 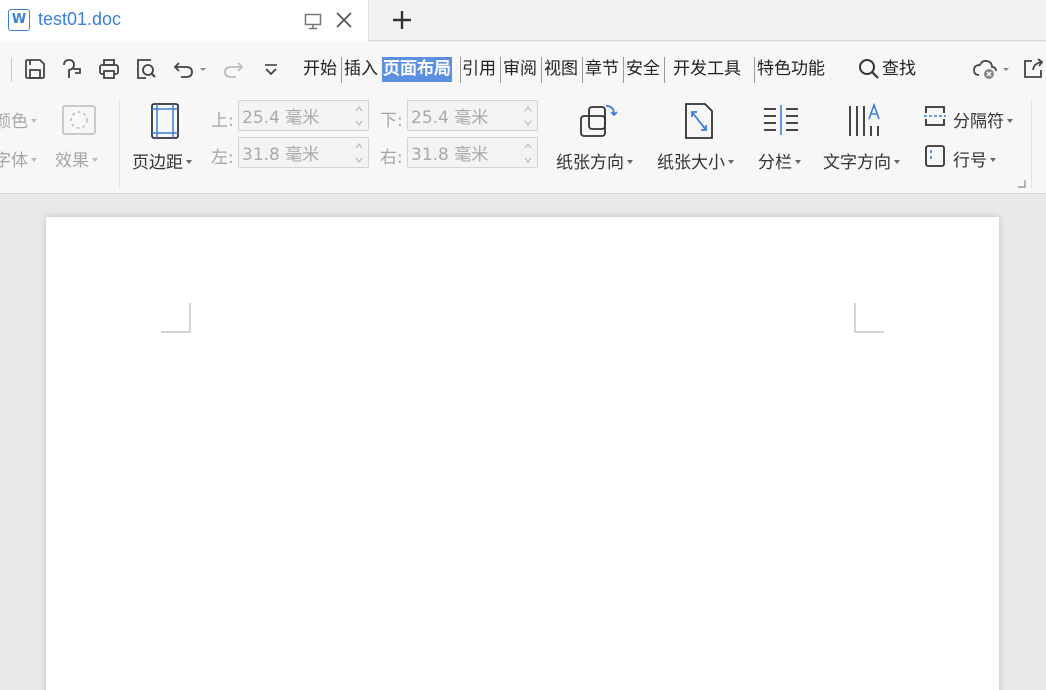 I want to click on redo-icon, so click(x=233, y=69).